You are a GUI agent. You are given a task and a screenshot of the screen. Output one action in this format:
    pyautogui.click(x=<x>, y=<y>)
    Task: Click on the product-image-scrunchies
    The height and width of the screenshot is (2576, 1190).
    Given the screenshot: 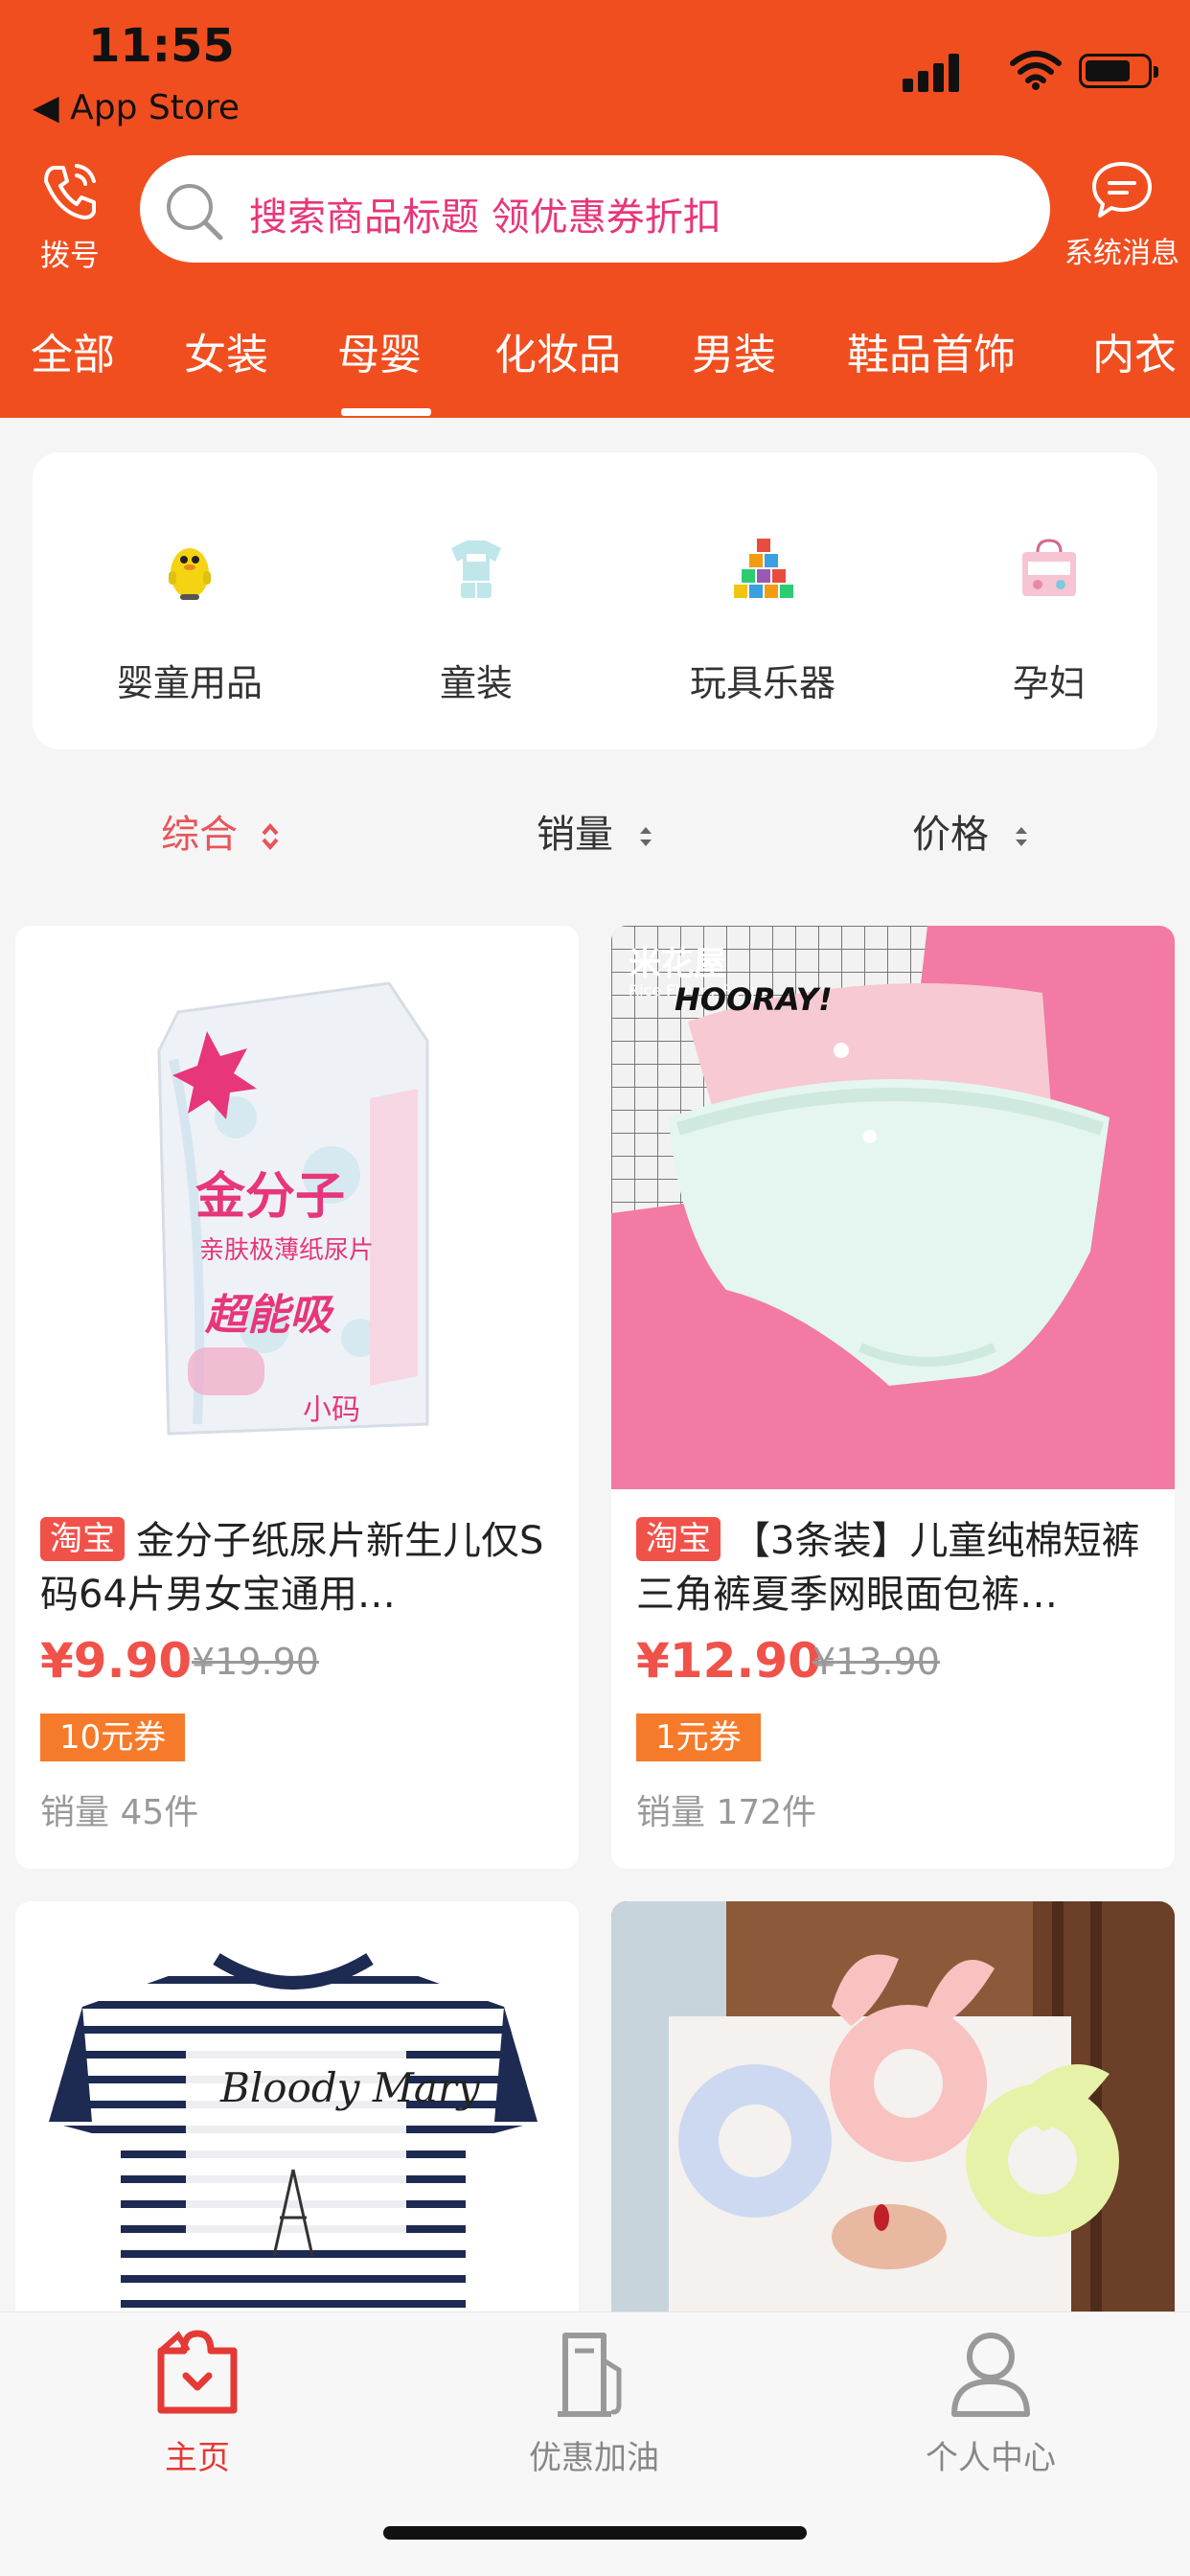 What is the action you would take?
    pyautogui.click(x=893, y=2106)
    